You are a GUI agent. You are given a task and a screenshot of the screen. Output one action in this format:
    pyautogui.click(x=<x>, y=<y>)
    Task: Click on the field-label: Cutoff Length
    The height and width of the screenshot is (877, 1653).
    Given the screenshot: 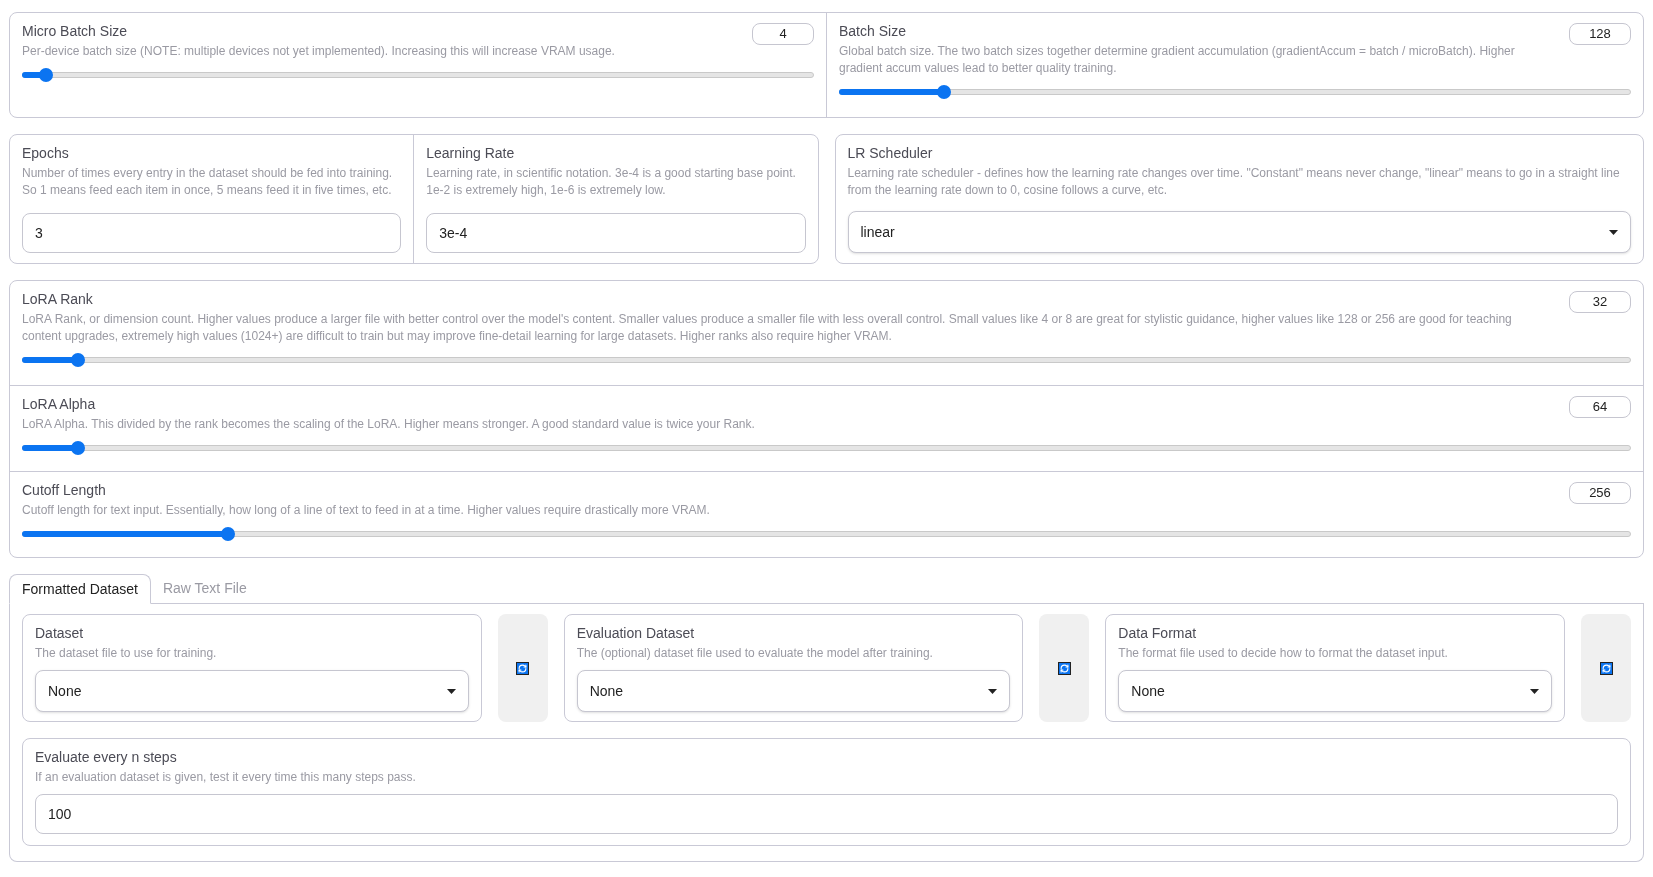 What is the action you would take?
    pyautogui.click(x=64, y=490)
    